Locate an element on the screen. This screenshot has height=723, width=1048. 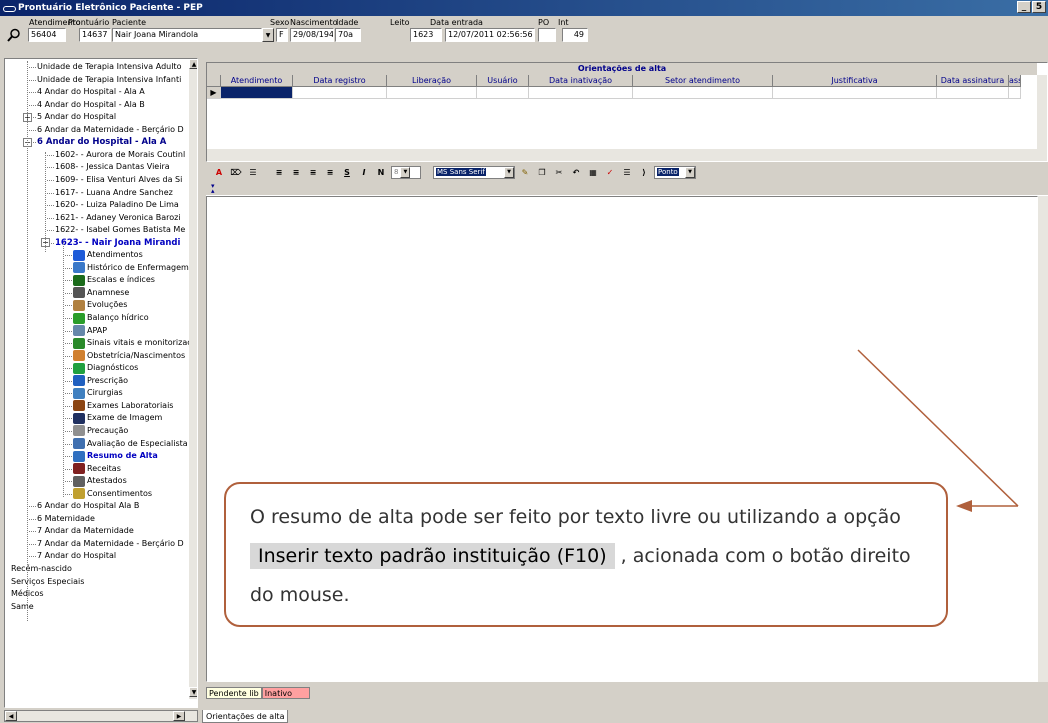
tree-item: 1623- - Nair Joana Mirandi is located at coordinates (117, 243).